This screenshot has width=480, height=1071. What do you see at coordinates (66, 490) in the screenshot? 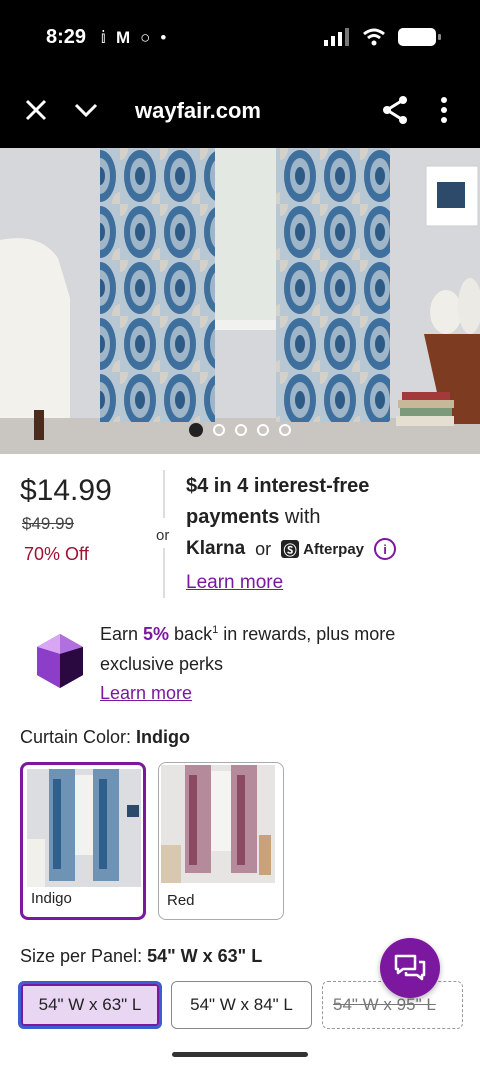
I see `sale-price: $14.99` at bounding box center [66, 490].